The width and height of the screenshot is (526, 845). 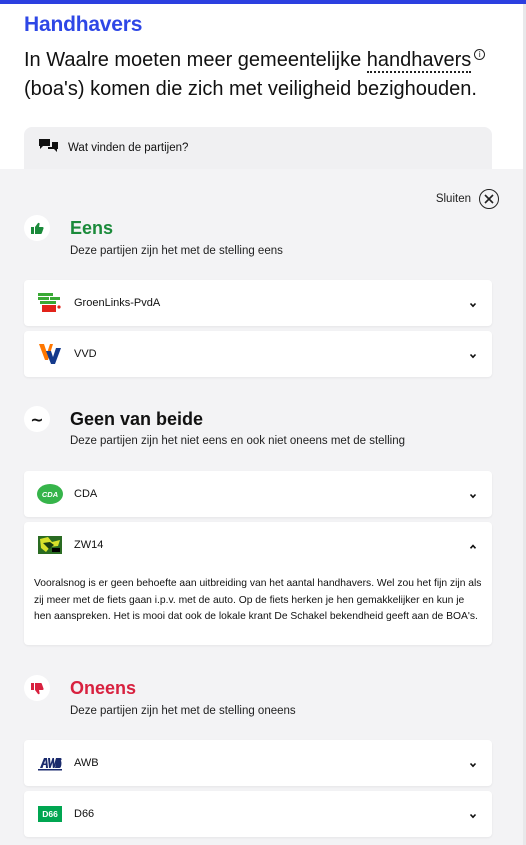 What do you see at coordinates (263, 2) in the screenshot?
I see `top-accent-bar` at bounding box center [263, 2].